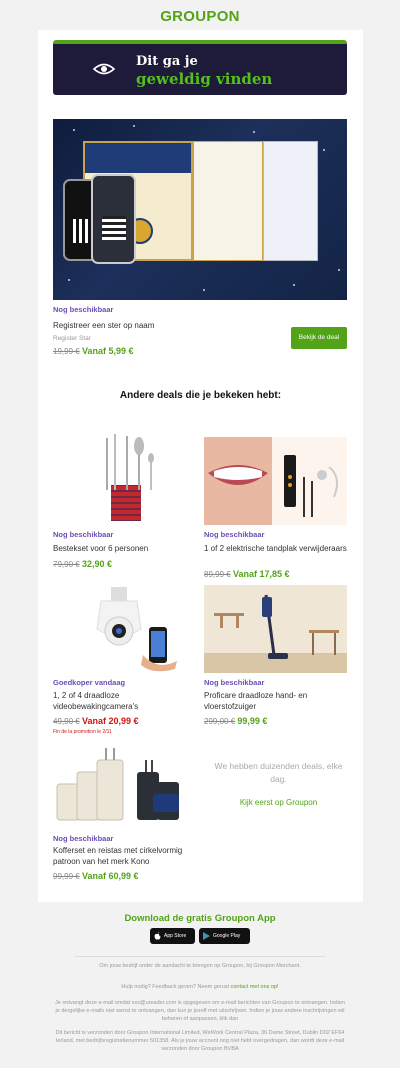 This screenshot has height=1068, width=400. Describe the element at coordinates (220, 721) in the screenshot. I see `old-price: 299,00 €` at that location.